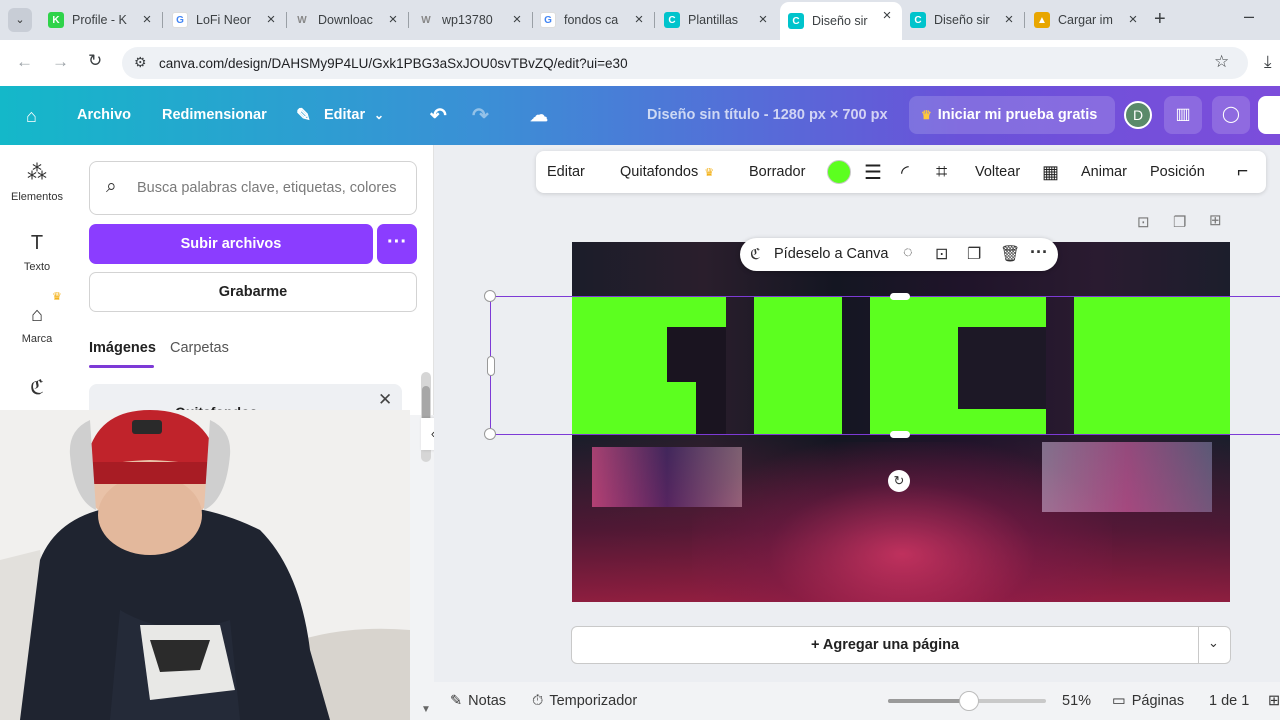  Describe the element at coordinates (717, 20) in the screenshot. I see `browser-tab: C Plantillas ×` at that location.